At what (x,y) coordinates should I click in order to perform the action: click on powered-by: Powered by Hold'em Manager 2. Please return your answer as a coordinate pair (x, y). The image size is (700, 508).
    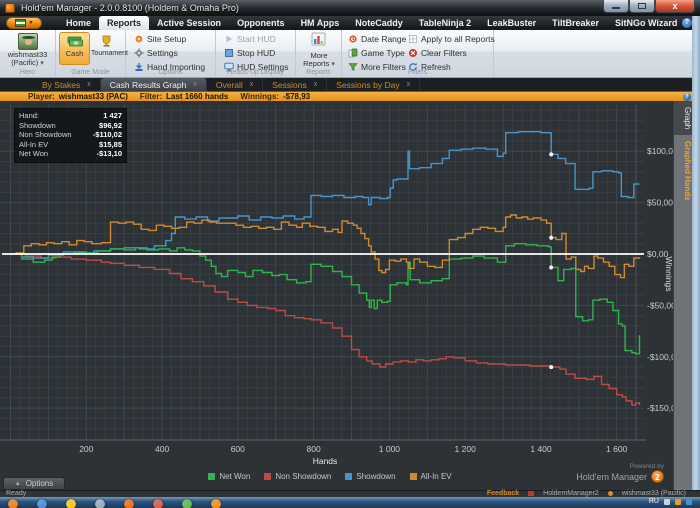
    Looking at the image, I should click on (620, 473).